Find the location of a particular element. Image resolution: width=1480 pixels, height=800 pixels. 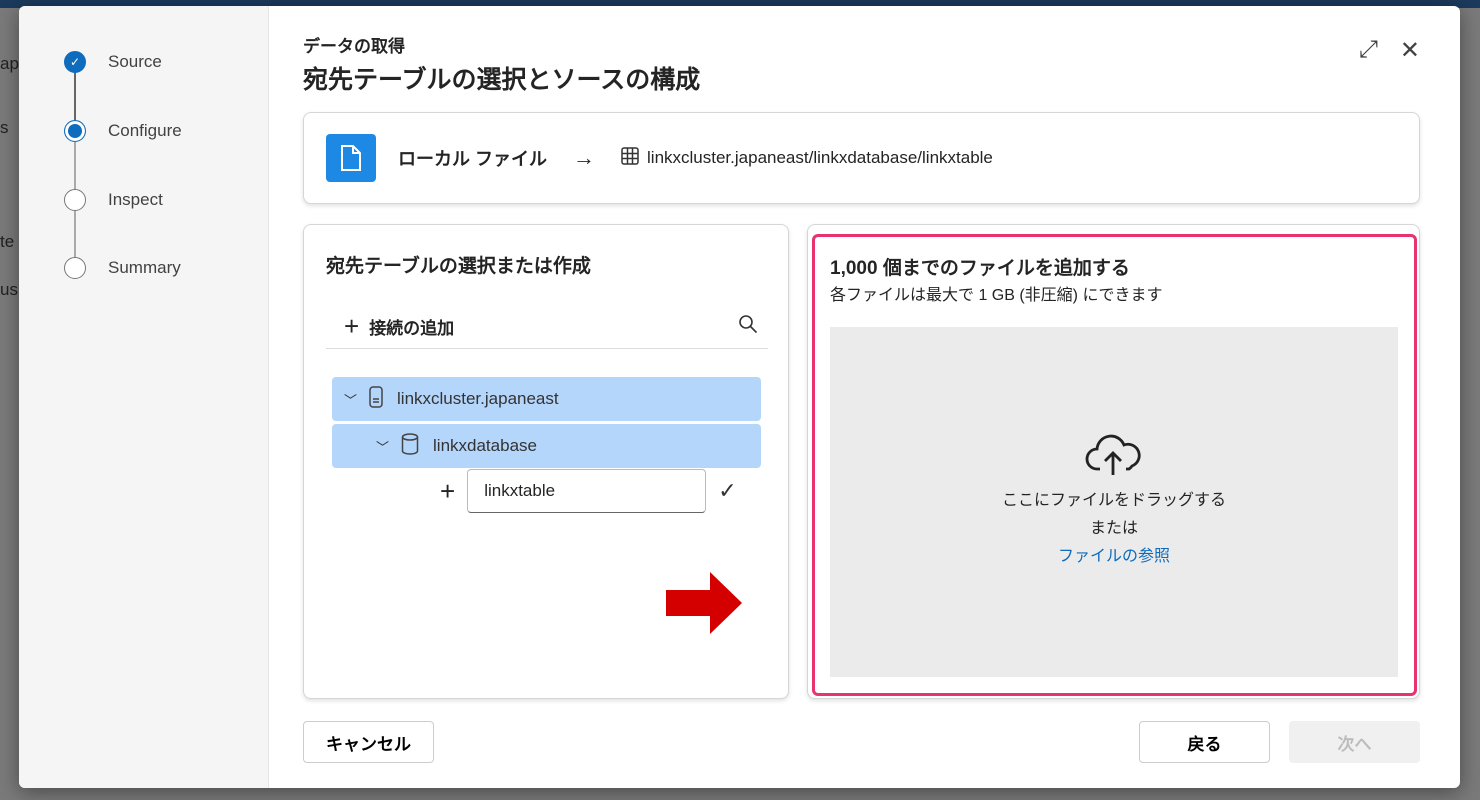

step-label: Source is located at coordinates (135, 61).